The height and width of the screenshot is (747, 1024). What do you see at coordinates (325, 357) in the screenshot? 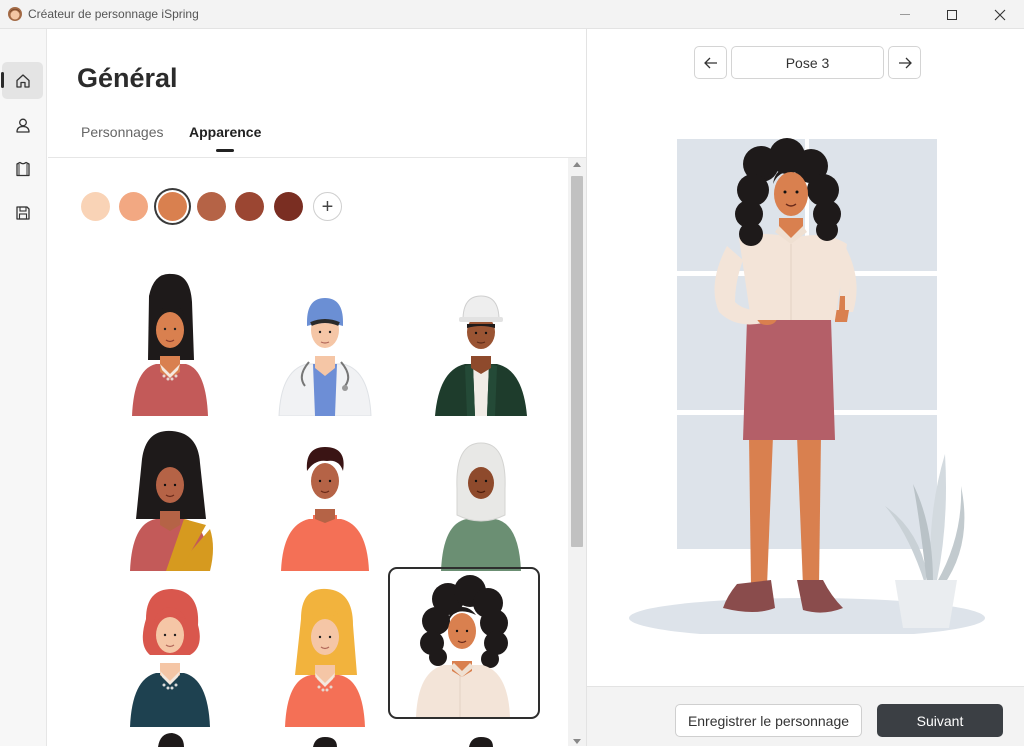
I see `doctor-illustration` at bounding box center [325, 357].